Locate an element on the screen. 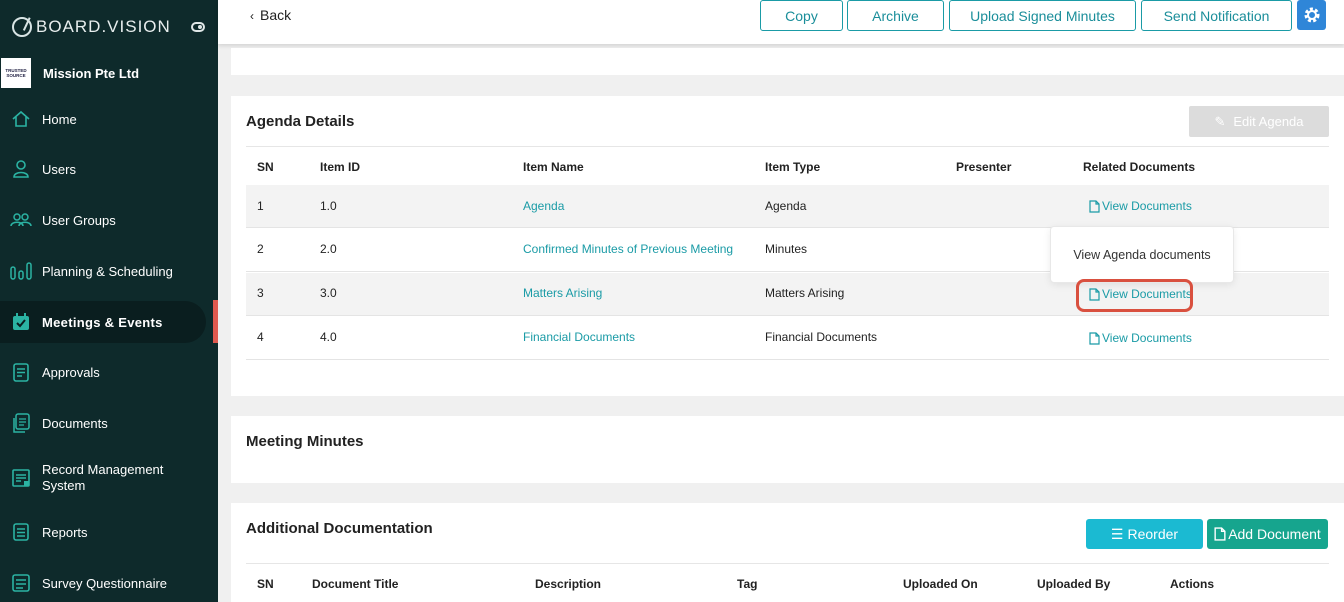  additional-documentation-title: Additional Documentation is located at coordinates (339, 528).